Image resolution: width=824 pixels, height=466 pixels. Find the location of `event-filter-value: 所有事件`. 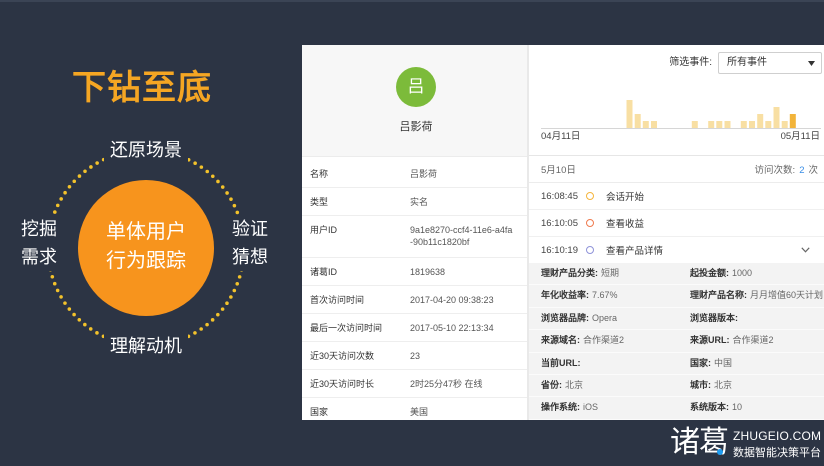

event-filter-value: 所有事件 is located at coordinates (747, 62).